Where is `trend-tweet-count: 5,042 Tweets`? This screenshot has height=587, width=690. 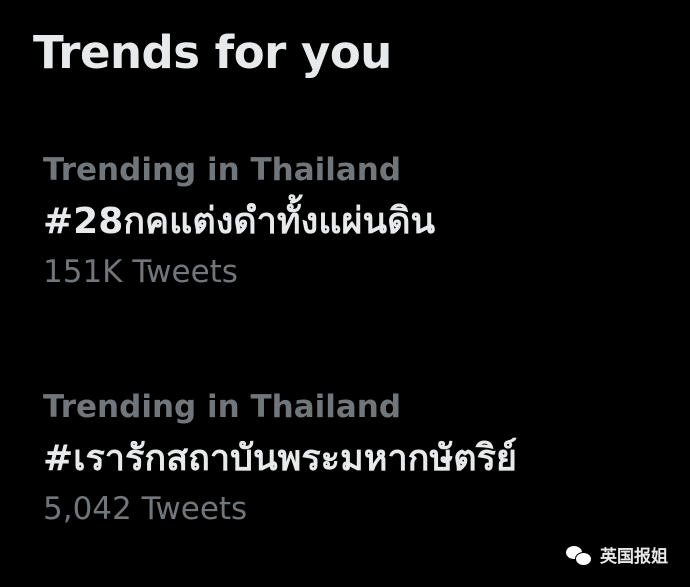 trend-tweet-count: 5,042 Tweets is located at coordinates (145, 509).